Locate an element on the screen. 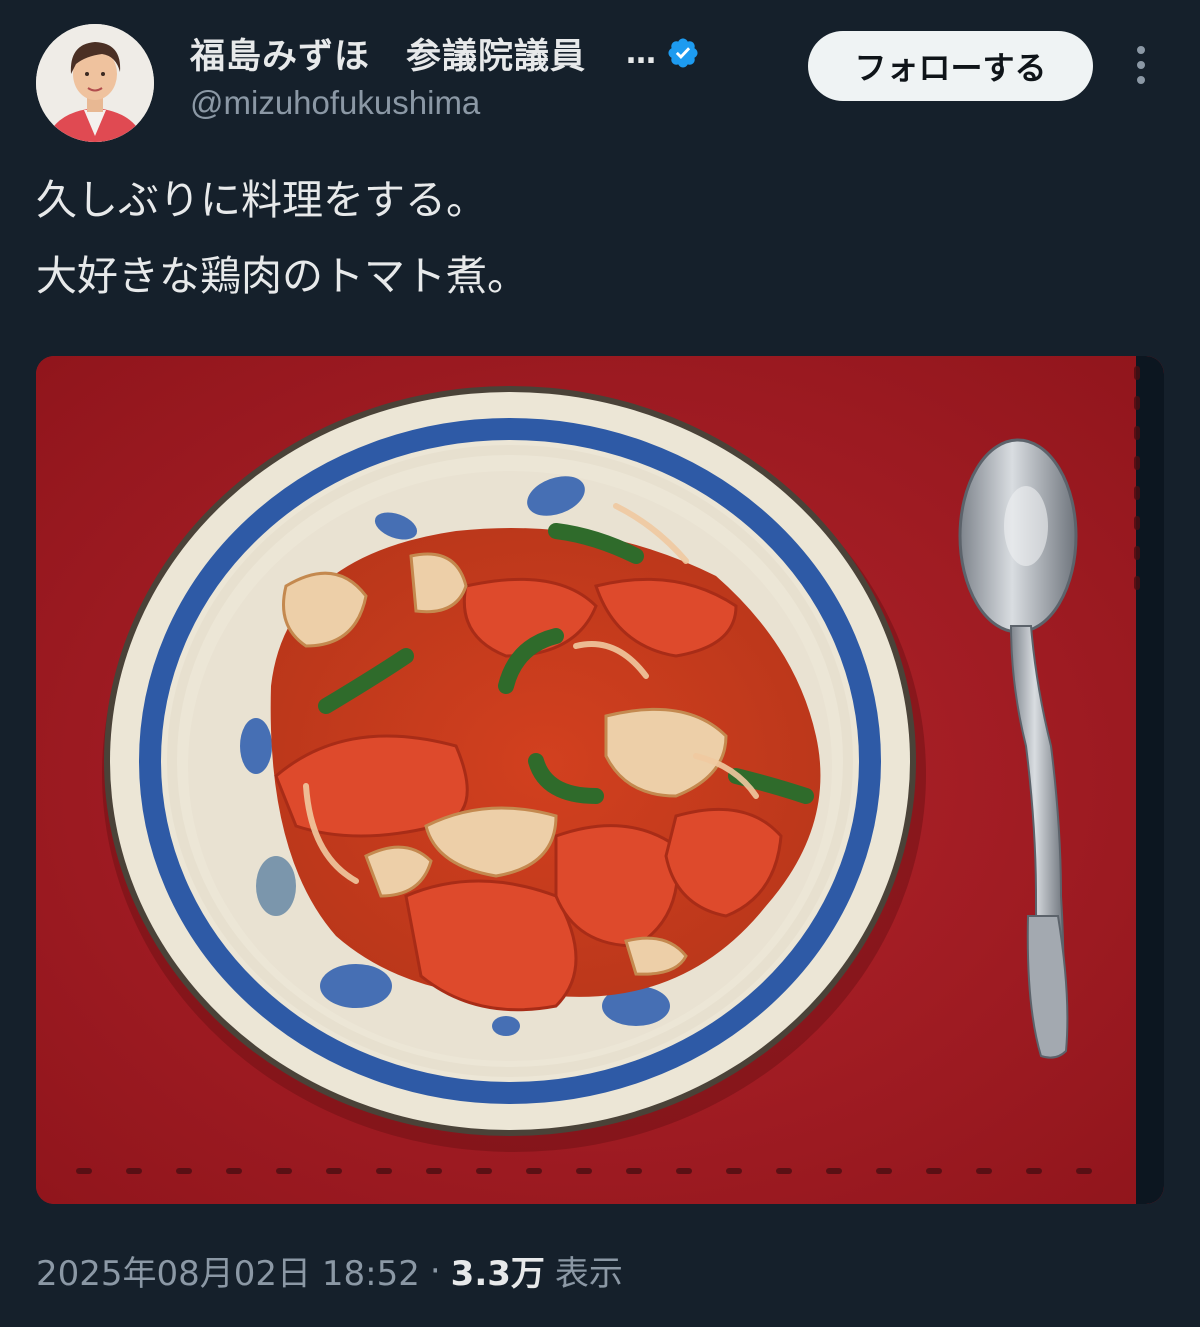 The width and height of the screenshot is (1200, 1327). views-count: 3.3万 is located at coordinates (498, 1270).